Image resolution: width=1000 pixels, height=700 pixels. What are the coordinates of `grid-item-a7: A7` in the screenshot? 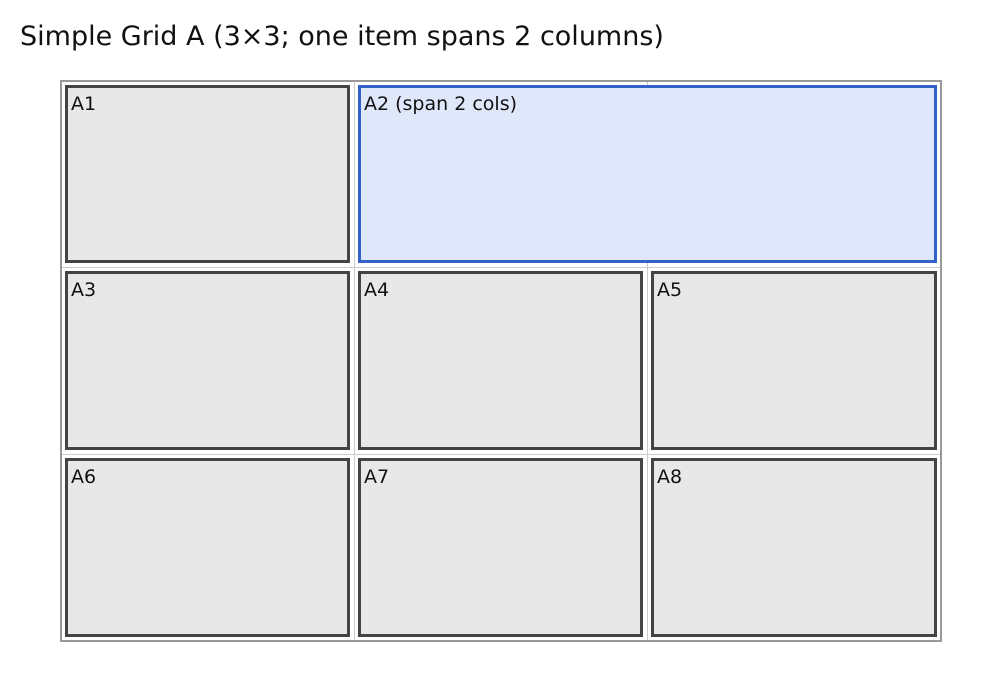 It's located at (500, 547).